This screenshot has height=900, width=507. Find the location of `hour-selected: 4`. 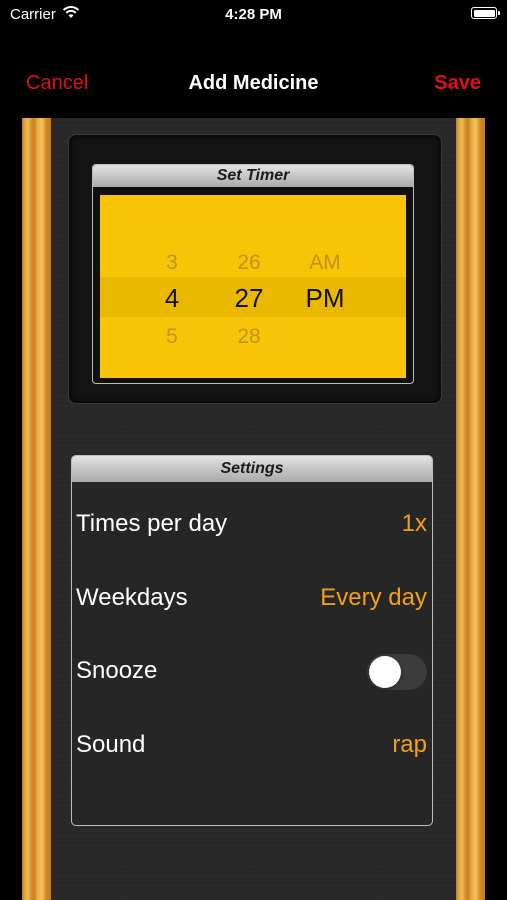

hour-selected: 4 is located at coordinates (172, 298).